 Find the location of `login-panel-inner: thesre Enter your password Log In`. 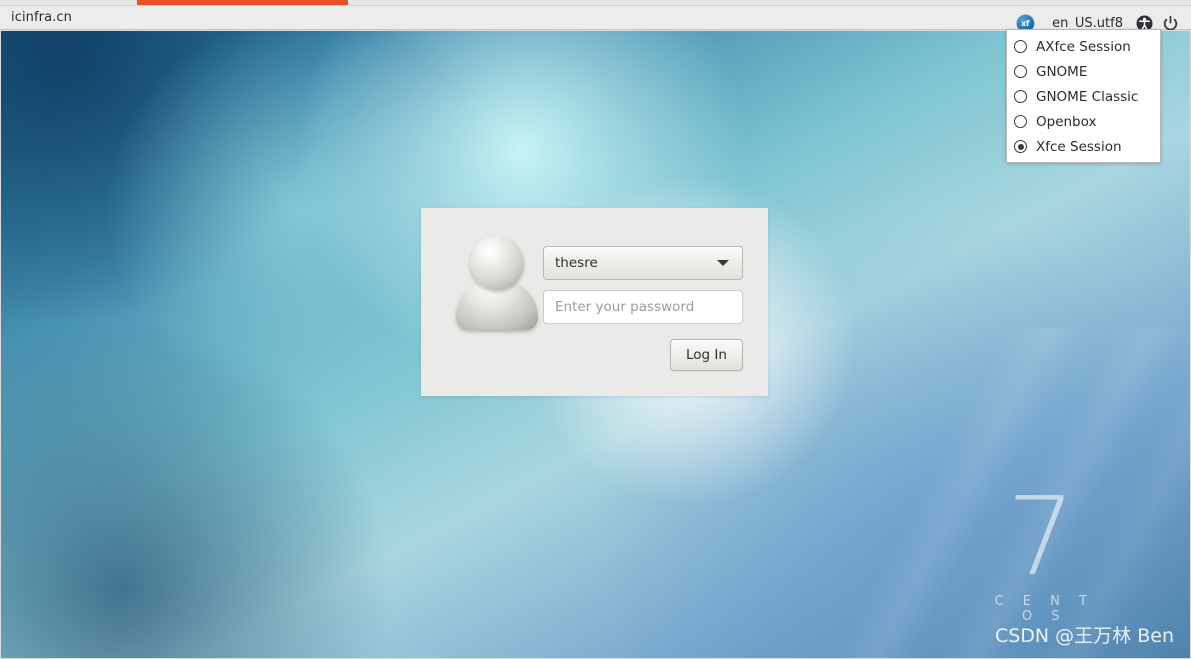

login-panel-inner: thesre Enter your password Log In is located at coordinates (594, 302).